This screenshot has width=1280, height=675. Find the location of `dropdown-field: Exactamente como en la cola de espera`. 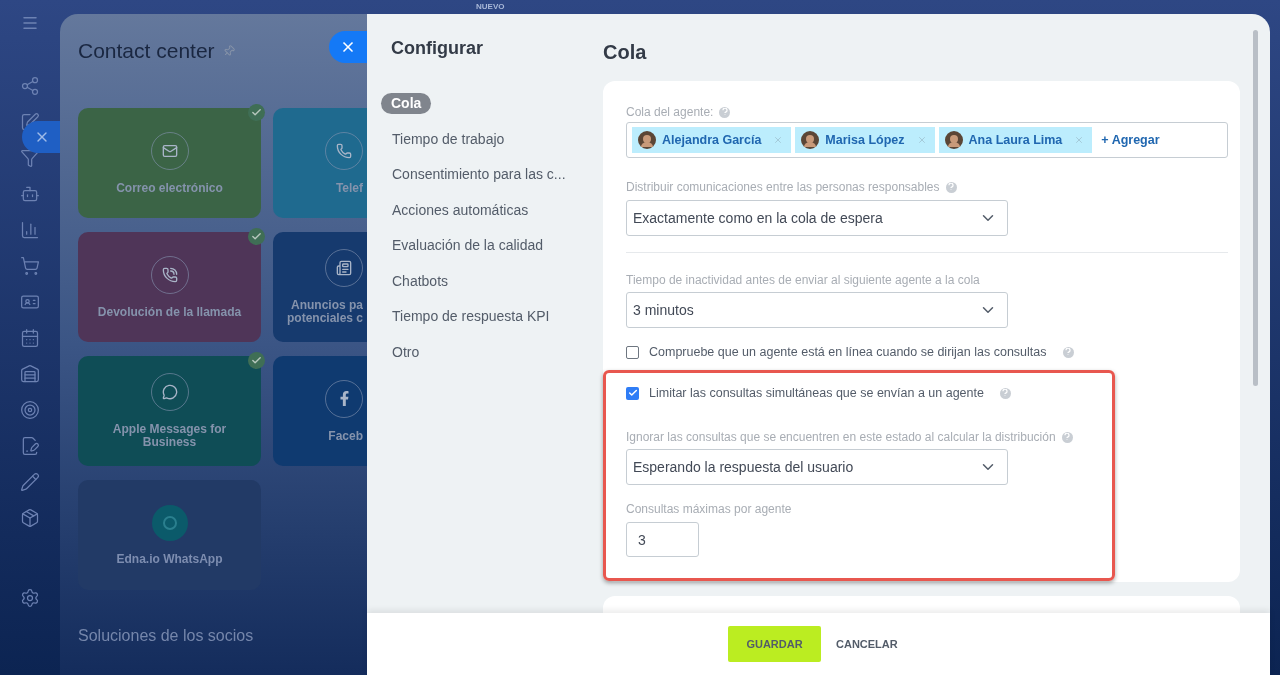

dropdown-field: Exactamente como en la cola de espera is located at coordinates (817, 218).